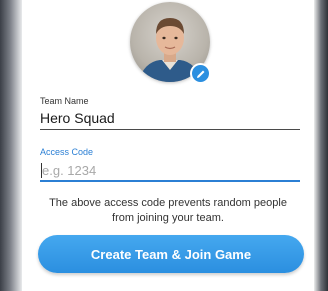 The width and height of the screenshot is (328, 291). Describe the element at coordinates (321, 145) in the screenshot. I see `right-edge-shadow` at that location.